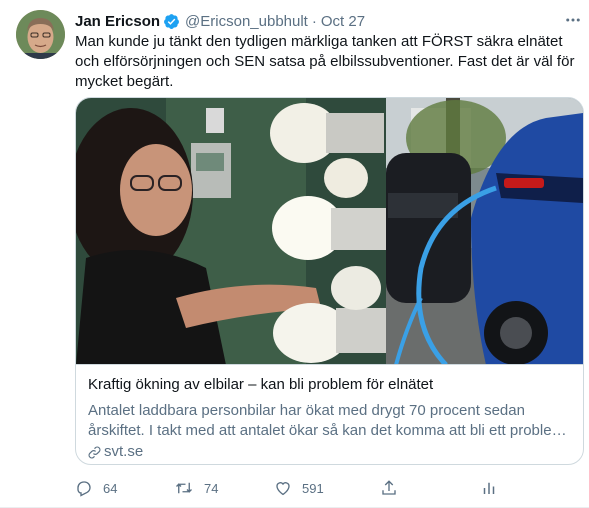 The width and height of the screenshot is (589, 508). What do you see at coordinates (329, 452) in the screenshot?
I see `card-domain: svt.se` at bounding box center [329, 452].